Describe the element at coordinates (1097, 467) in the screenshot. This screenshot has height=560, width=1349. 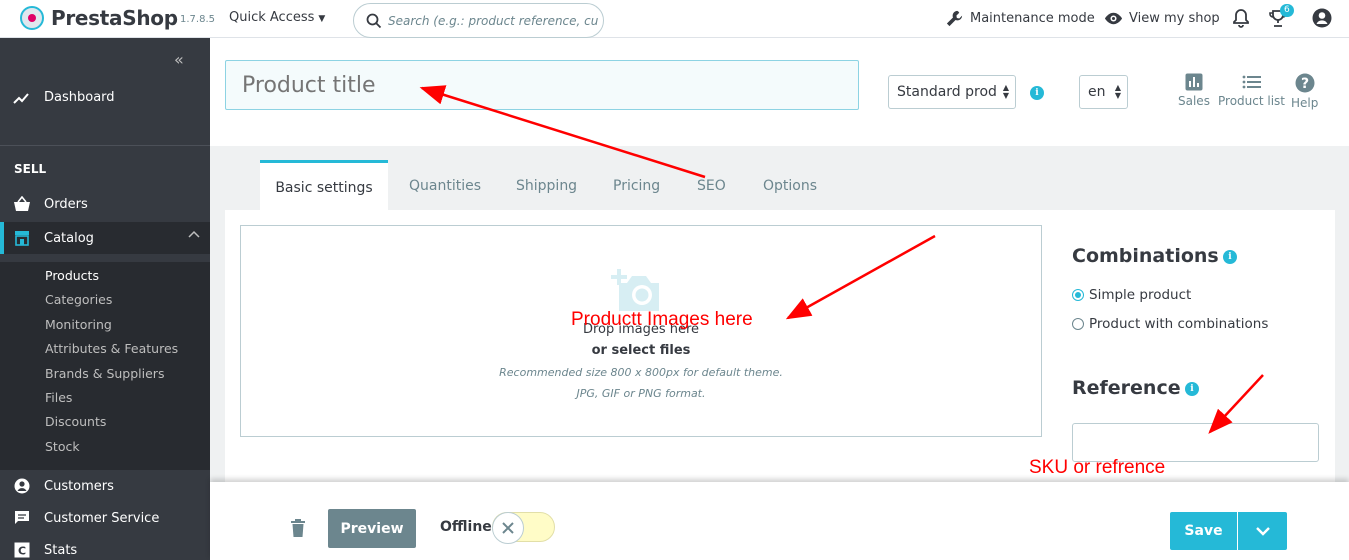
I see `sku-annotation-label: SKU or refrence` at that location.